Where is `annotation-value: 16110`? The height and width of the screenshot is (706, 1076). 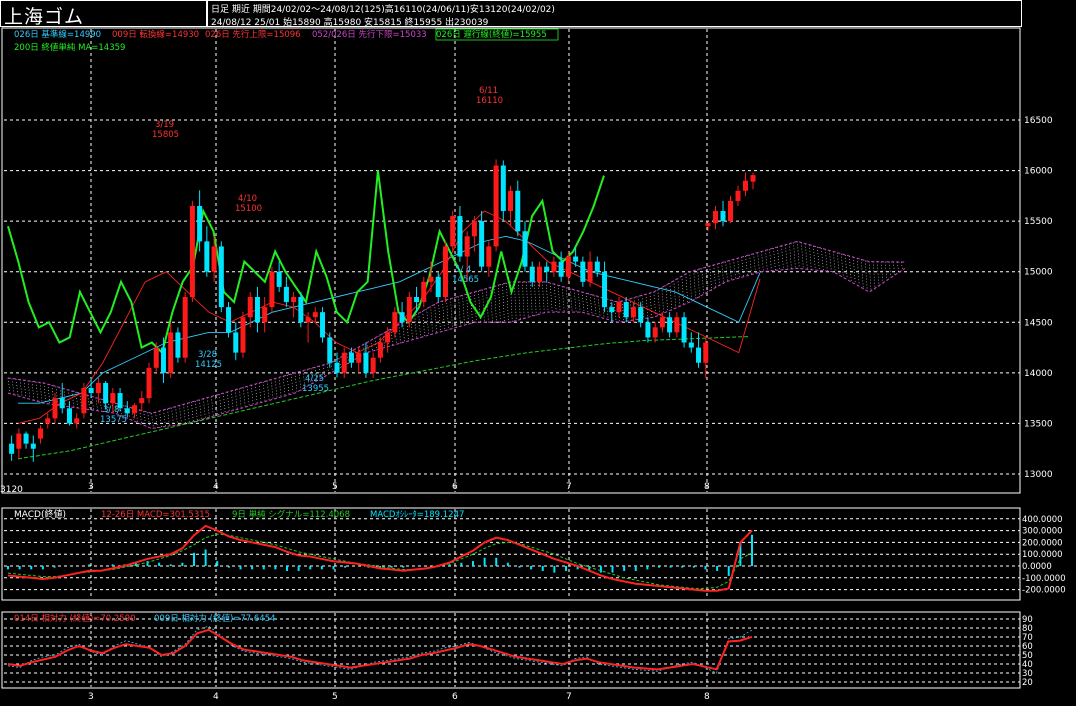 annotation-value: 16110 is located at coordinates (489, 101).